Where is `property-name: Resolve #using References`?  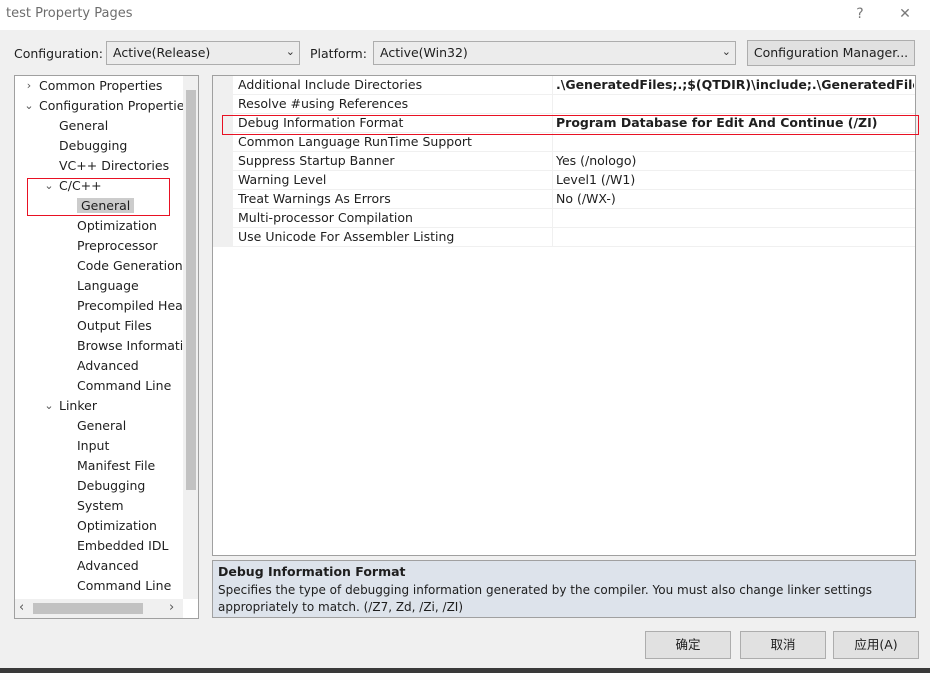 property-name: Resolve #using References is located at coordinates (323, 103).